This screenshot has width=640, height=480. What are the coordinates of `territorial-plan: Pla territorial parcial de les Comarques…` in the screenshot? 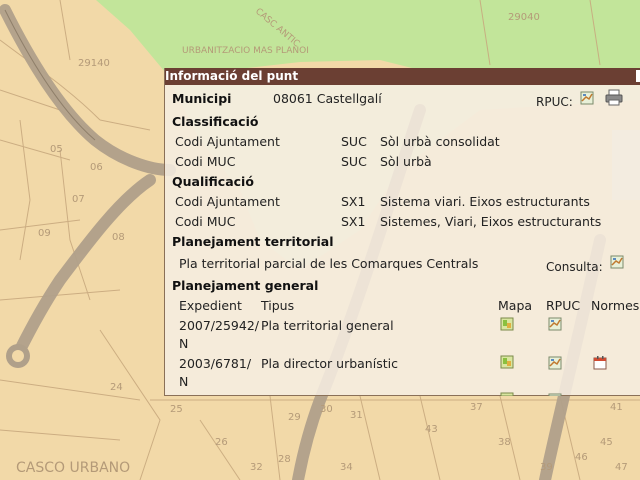 It's located at (329, 263).